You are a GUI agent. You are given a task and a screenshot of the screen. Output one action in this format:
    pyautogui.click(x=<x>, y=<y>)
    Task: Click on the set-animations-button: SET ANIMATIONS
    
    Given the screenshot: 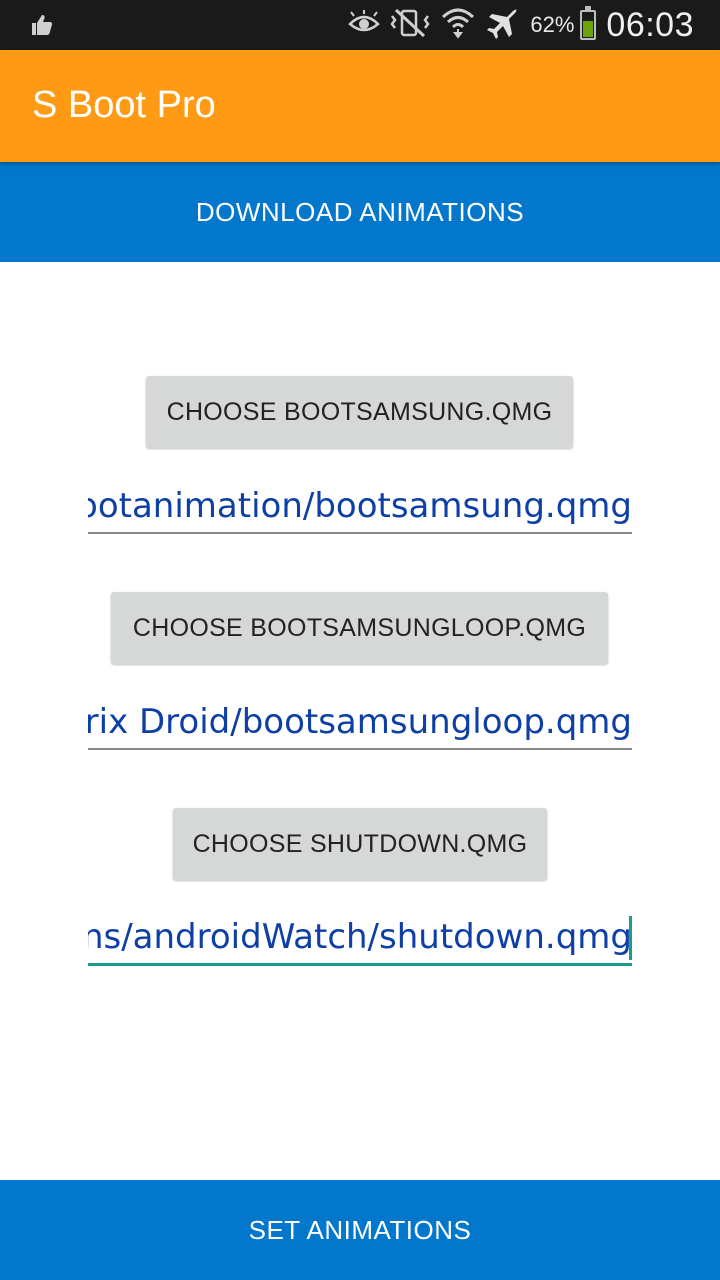 What is the action you would take?
    pyautogui.click(x=360, y=1230)
    